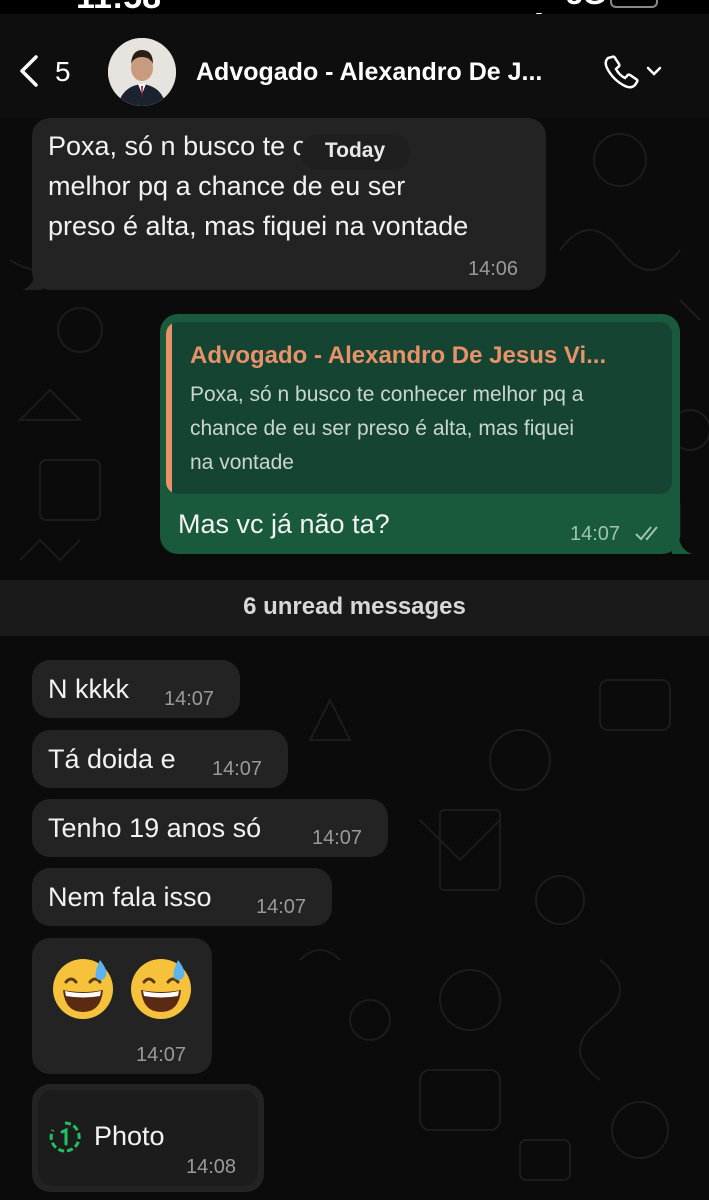 This screenshot has width=709, height=1200. What do you see at coordinates (387, 394) in the screenshot?
I see `quote-line: Poxa, só n busco te conhecer melhor pq a` at bounding box center [387, 394].